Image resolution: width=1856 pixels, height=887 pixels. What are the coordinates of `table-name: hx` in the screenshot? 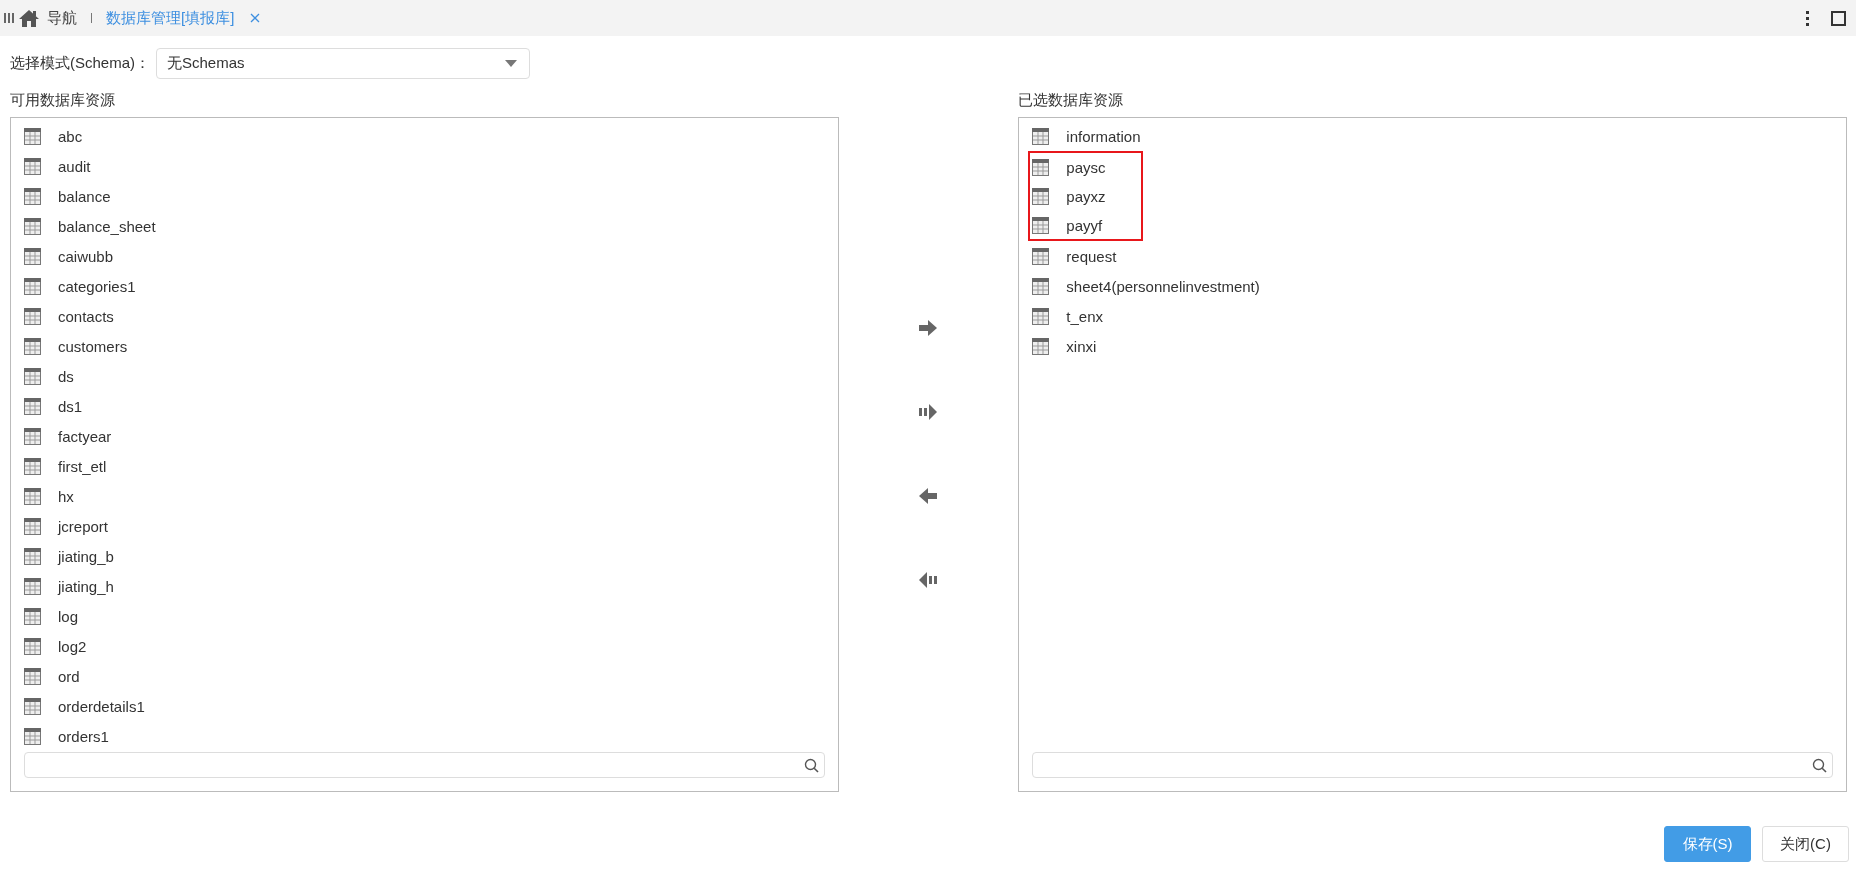 It's located at (66, 496).